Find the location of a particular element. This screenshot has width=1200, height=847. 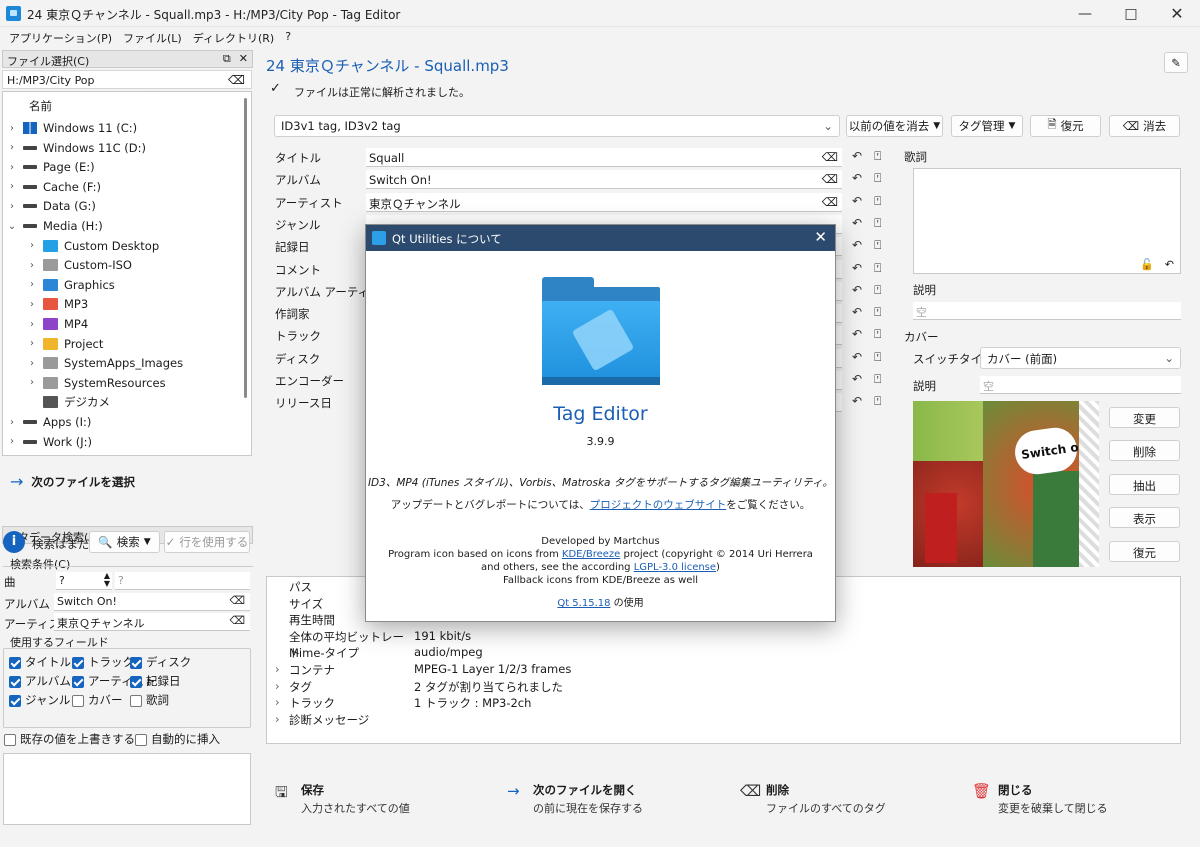

criteria-song-placeholder: ? is located at coordinates (182, 581).